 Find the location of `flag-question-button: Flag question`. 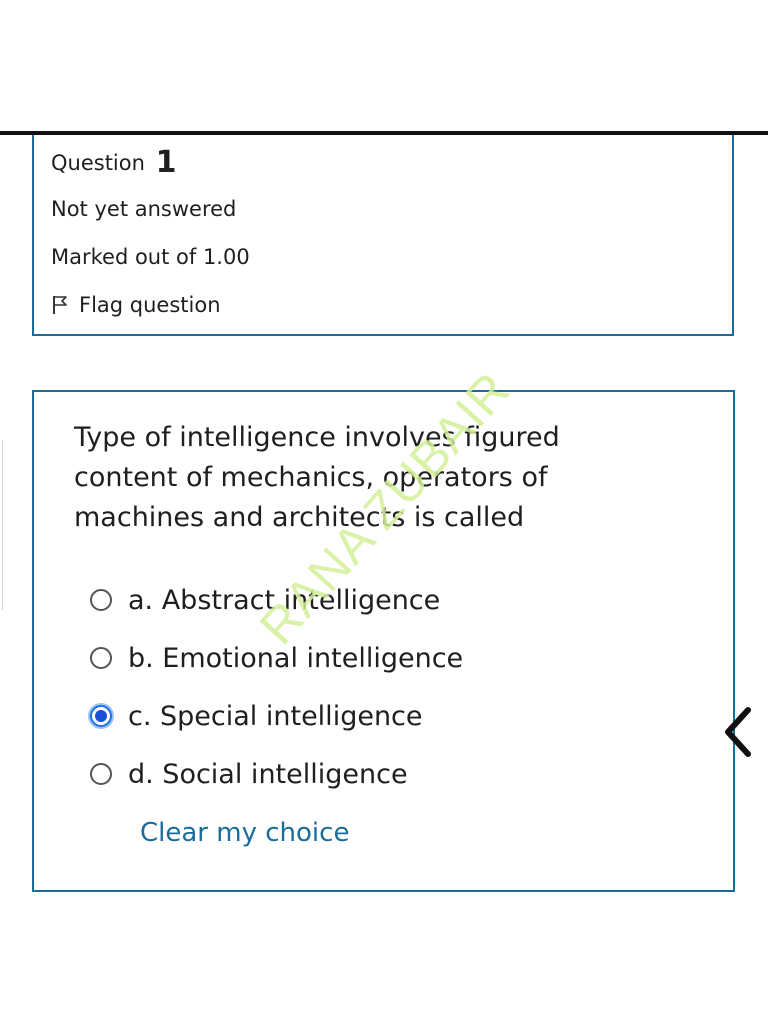

flag-question-button: Flag question is located at coordinates (136, 305).